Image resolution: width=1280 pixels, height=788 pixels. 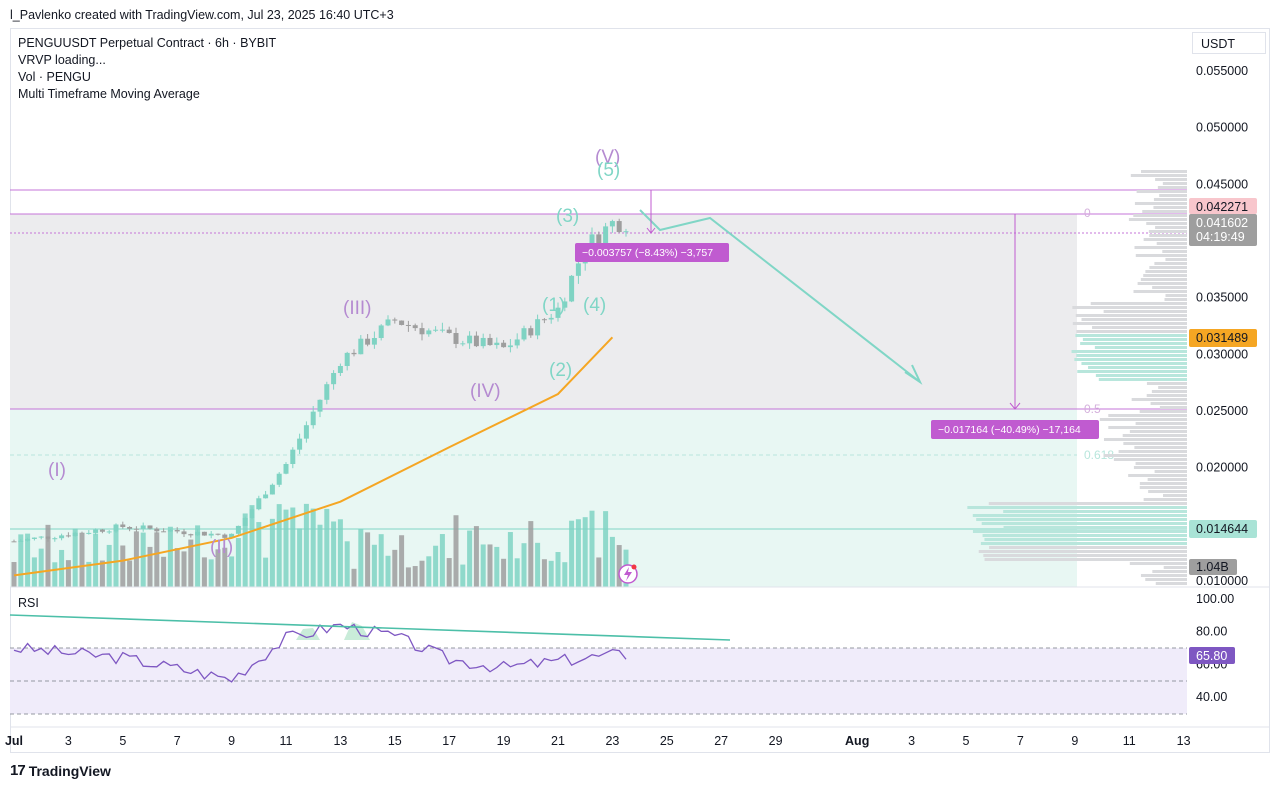 What do you see at coordinates (147, 77) in the screenshot?
I see `legend-volume: Vol · PENGU` at bounding box center [147, 77].